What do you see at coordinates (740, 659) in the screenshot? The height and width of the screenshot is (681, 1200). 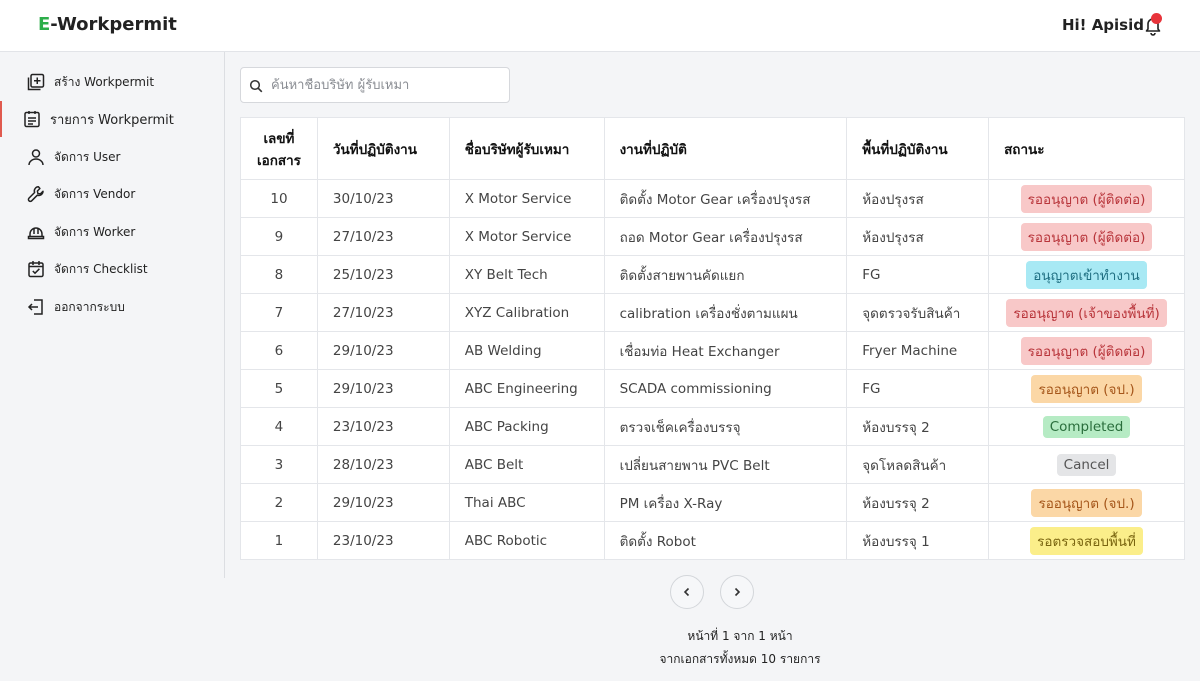 I see `total-records: จากเอกสารทั้งหมด 10 รายการ` at bounding box center [740, 659].